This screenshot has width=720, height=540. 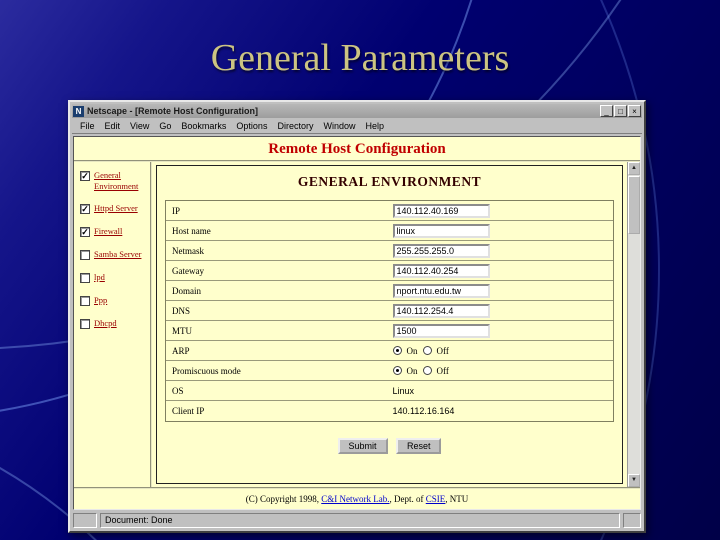 What do you see at coordinates (389, 181) in the screenshot?
I see `form-title: GENERAL ENVIRONMENT` at bounding box center [389, 181].